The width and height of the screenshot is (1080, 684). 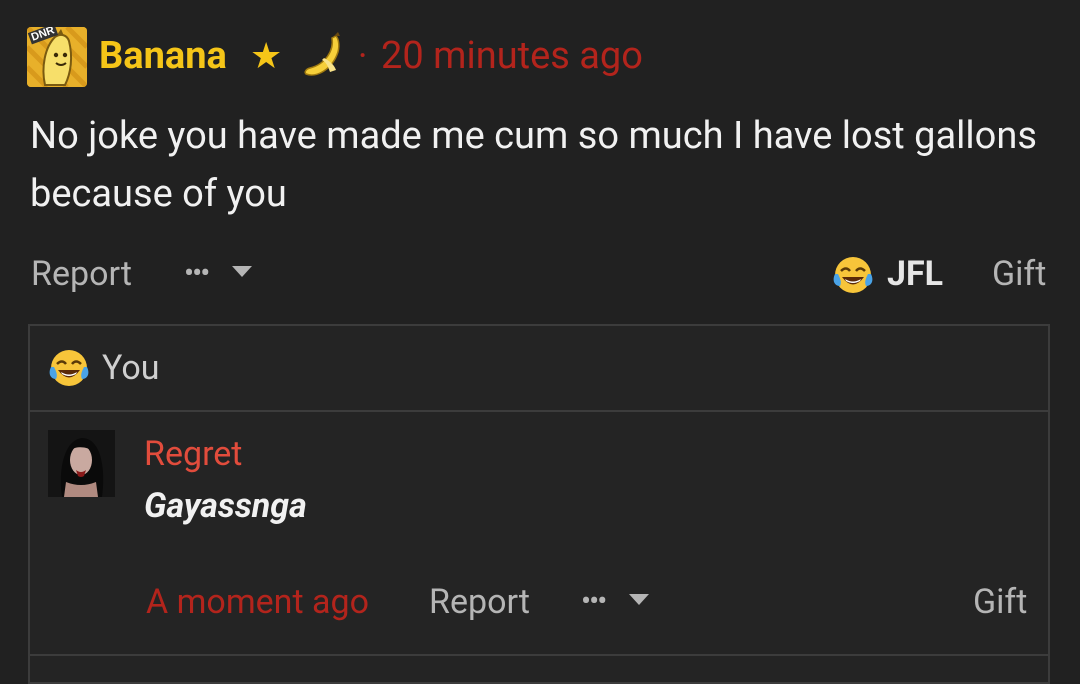 I want to click on comment-timestamp: 20 minutes ago, so click(x=512, y=56).